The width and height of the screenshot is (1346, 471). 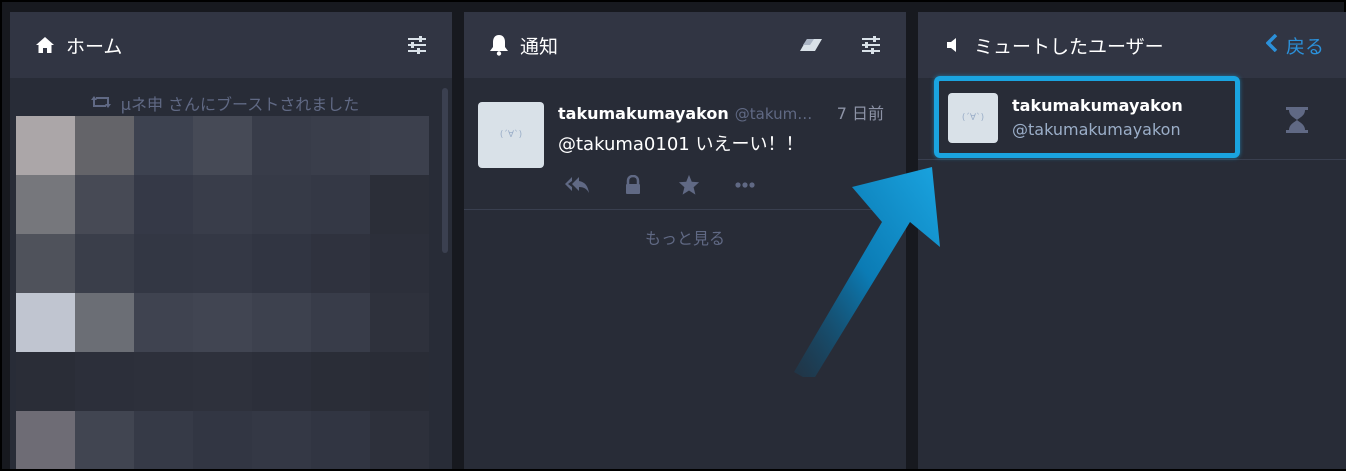 What do you see at coordinates (539, 46) in the screenshot?
I see `notifications-column-title: 通知` at bounding box center [539, 46].